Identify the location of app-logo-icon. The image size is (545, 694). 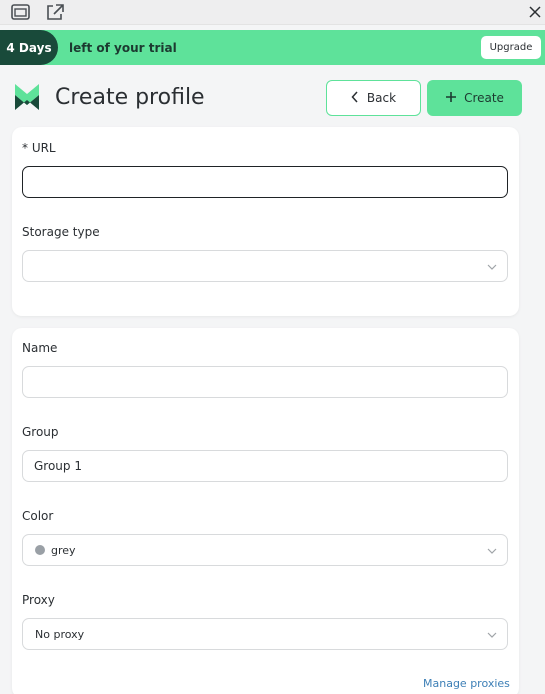
(27, 97).